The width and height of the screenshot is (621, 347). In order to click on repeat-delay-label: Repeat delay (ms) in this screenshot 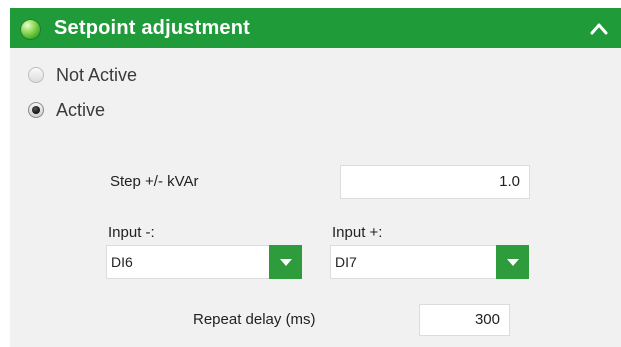, I will do `click(254, 319)`.